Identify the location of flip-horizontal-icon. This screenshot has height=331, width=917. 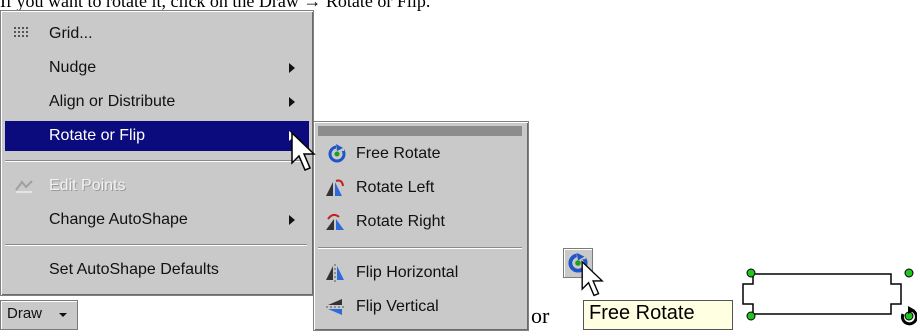
(335, 273).